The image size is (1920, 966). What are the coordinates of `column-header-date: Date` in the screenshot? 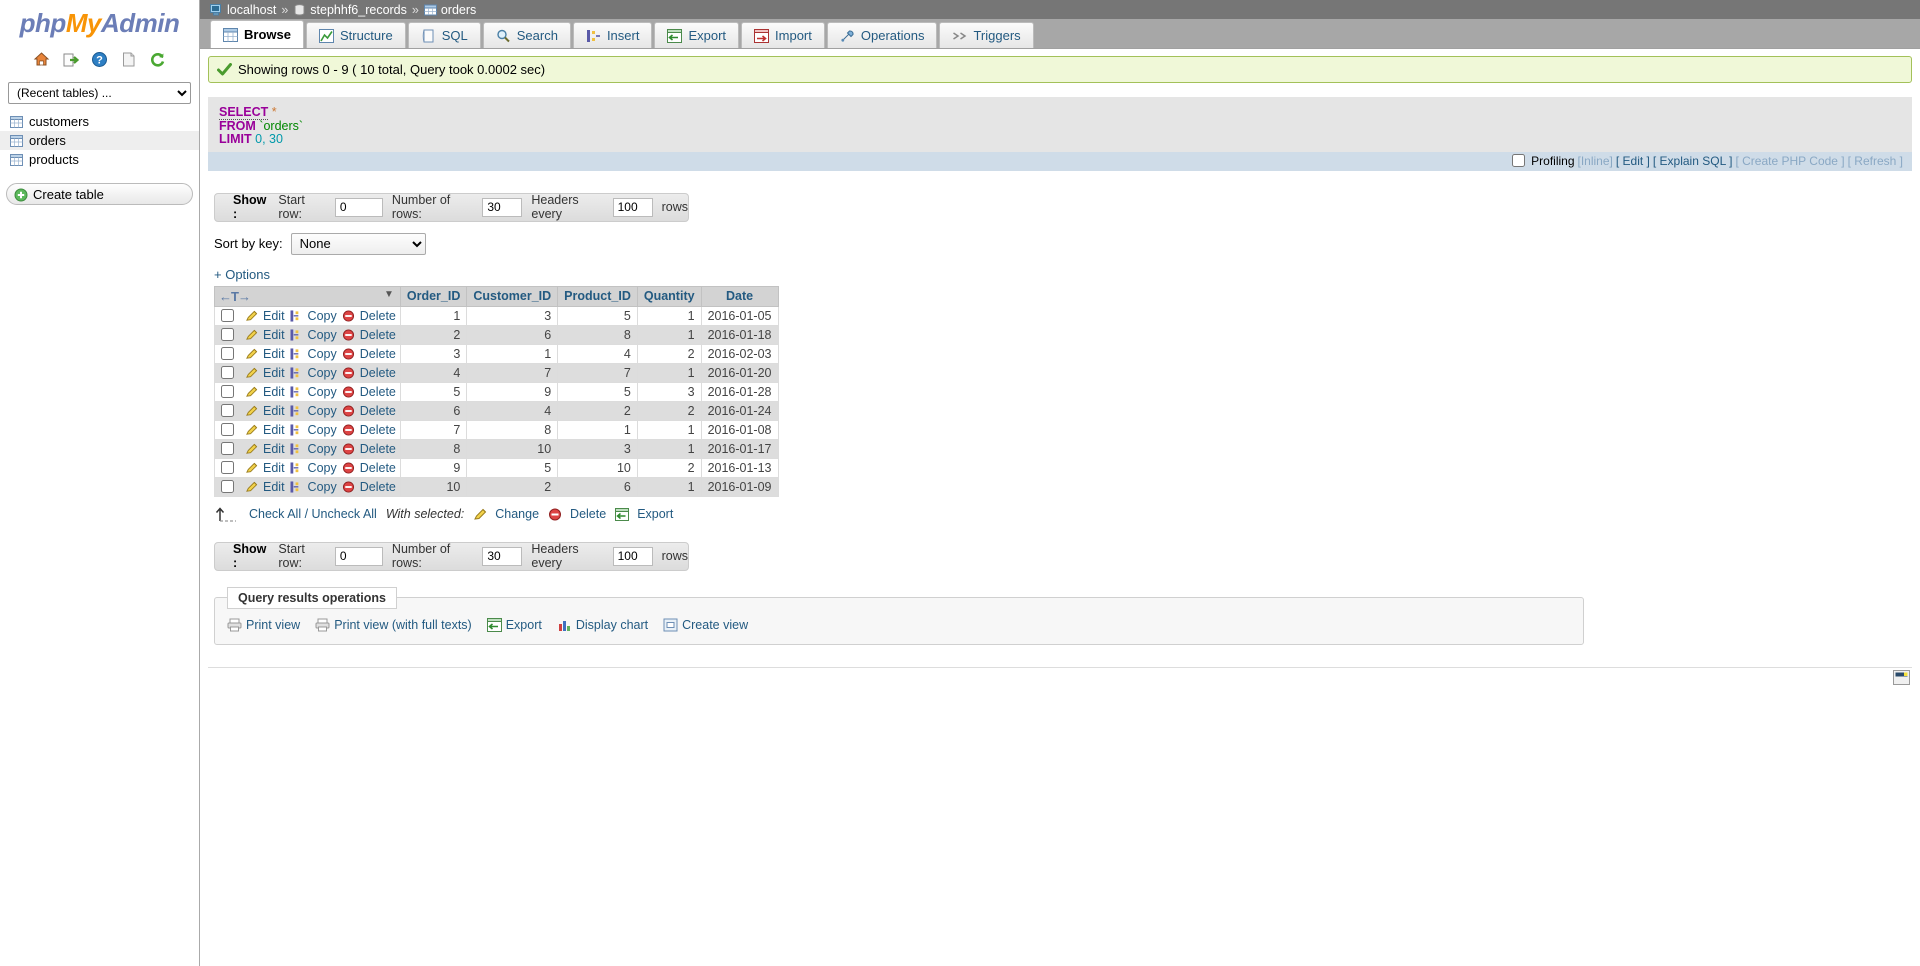 It's located at (739, 296).